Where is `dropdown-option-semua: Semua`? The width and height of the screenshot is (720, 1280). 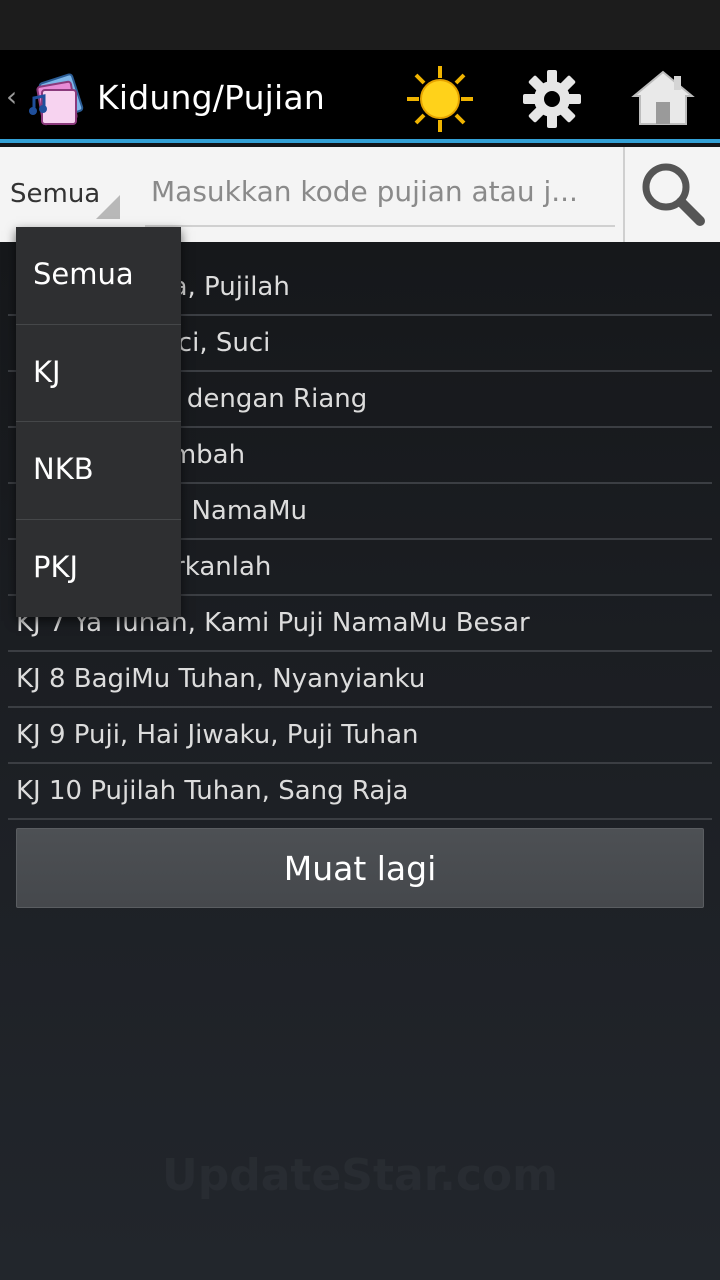 dropdown-option-semua: Semua is located at coordinates (98, 276).